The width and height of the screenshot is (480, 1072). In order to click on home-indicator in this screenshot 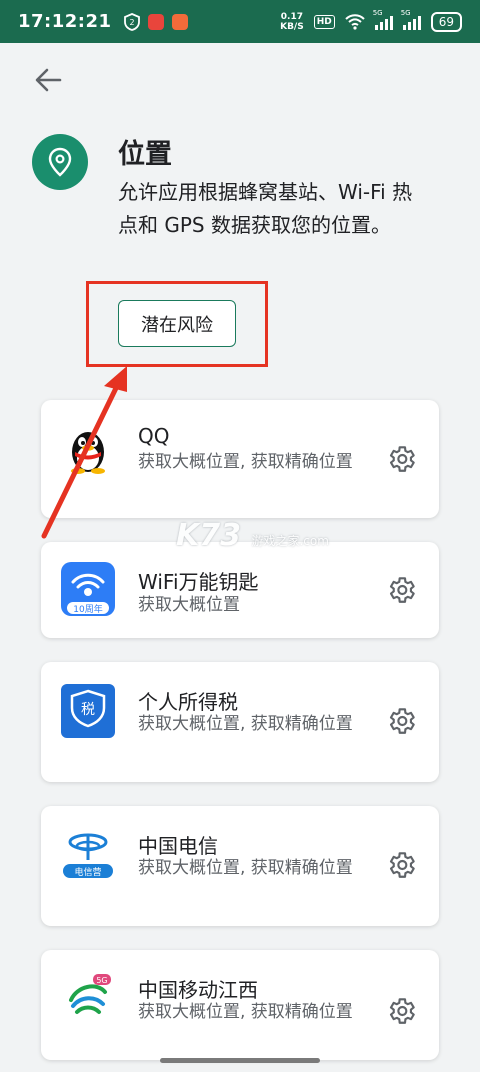, I will do `click(240, 1060)`.